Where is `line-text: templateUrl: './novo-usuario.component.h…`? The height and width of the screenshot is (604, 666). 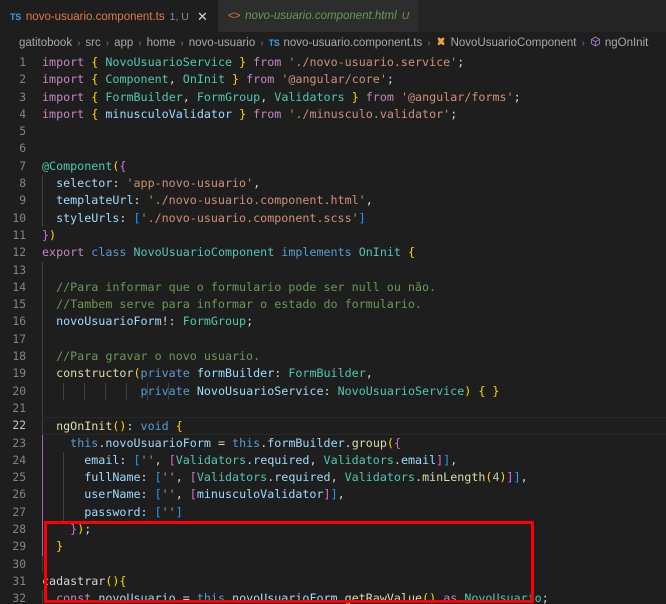 line-text: templateUrl: './novo-usuario.component.h… is located at coordinates (354, 201).